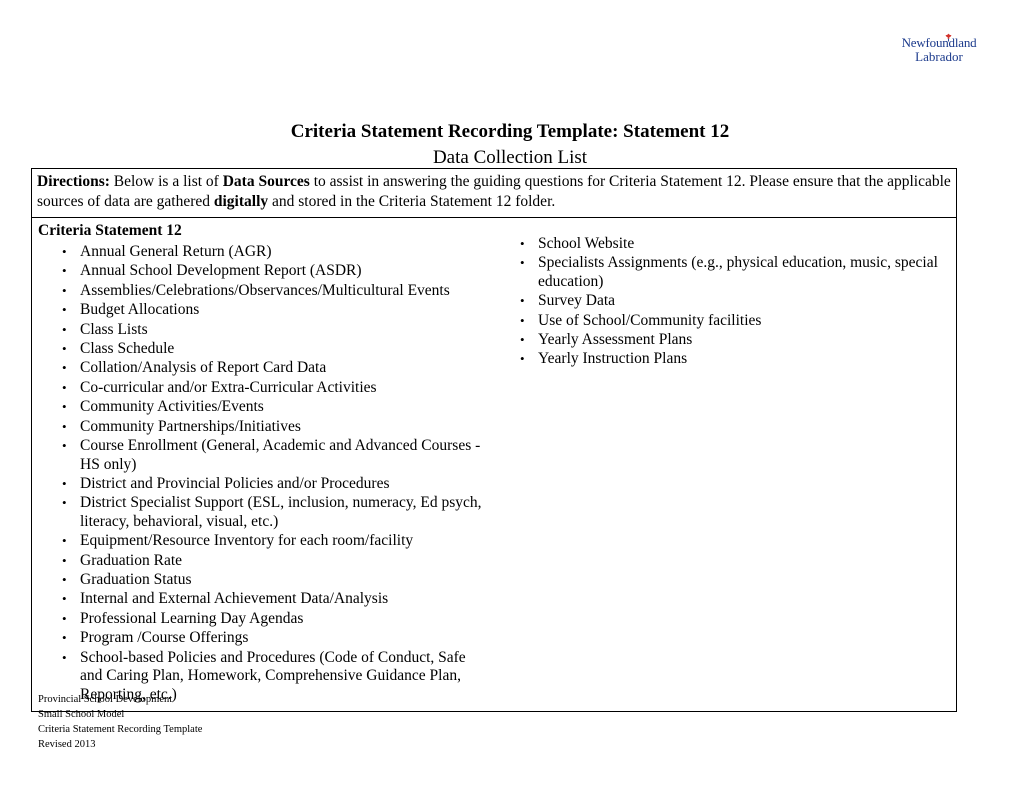 The width and height of the screenshot is (1020, 788). Describe the element at coordinates (275, 330) in the screenshot. I see `list-item: Class Lists` at that location.